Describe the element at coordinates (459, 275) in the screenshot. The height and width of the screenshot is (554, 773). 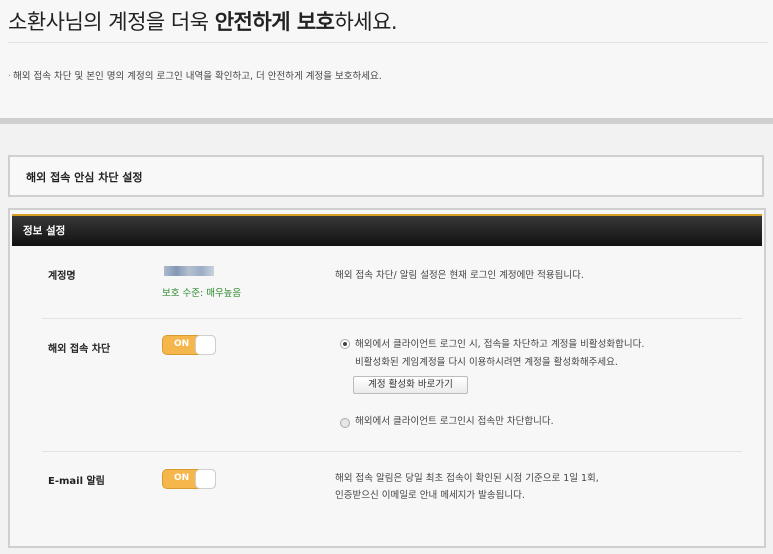
I see `account-note: 해외 접속 차단/ 알림 설정은 현재 로그인 계정에만 적용됩니다.` at that location.